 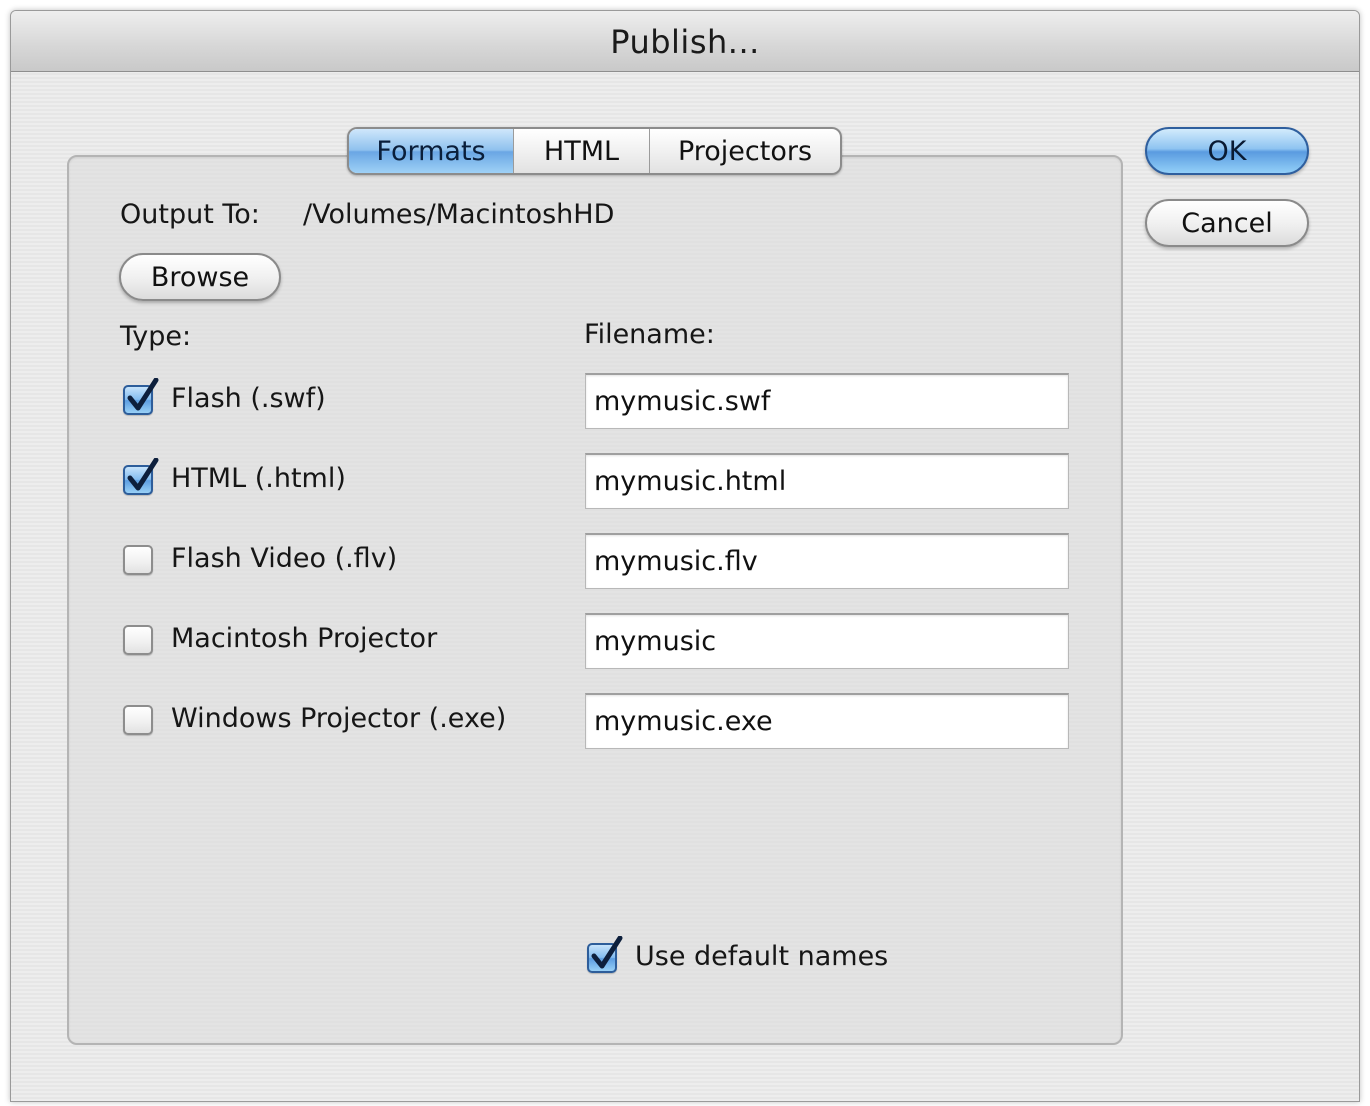 I want to click on flash-swf-checkbox, so click(x=141, y=396).